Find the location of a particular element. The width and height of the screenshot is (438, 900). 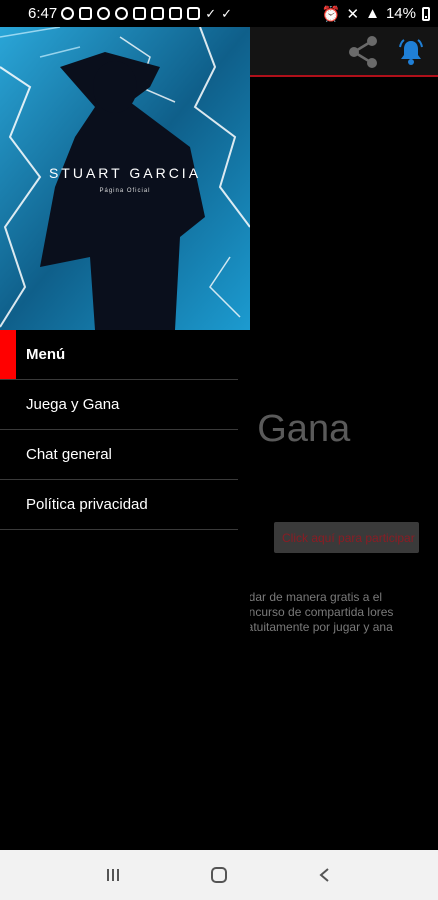

notification-icons: ✓ ✓ is located at coordinates (146, 13).